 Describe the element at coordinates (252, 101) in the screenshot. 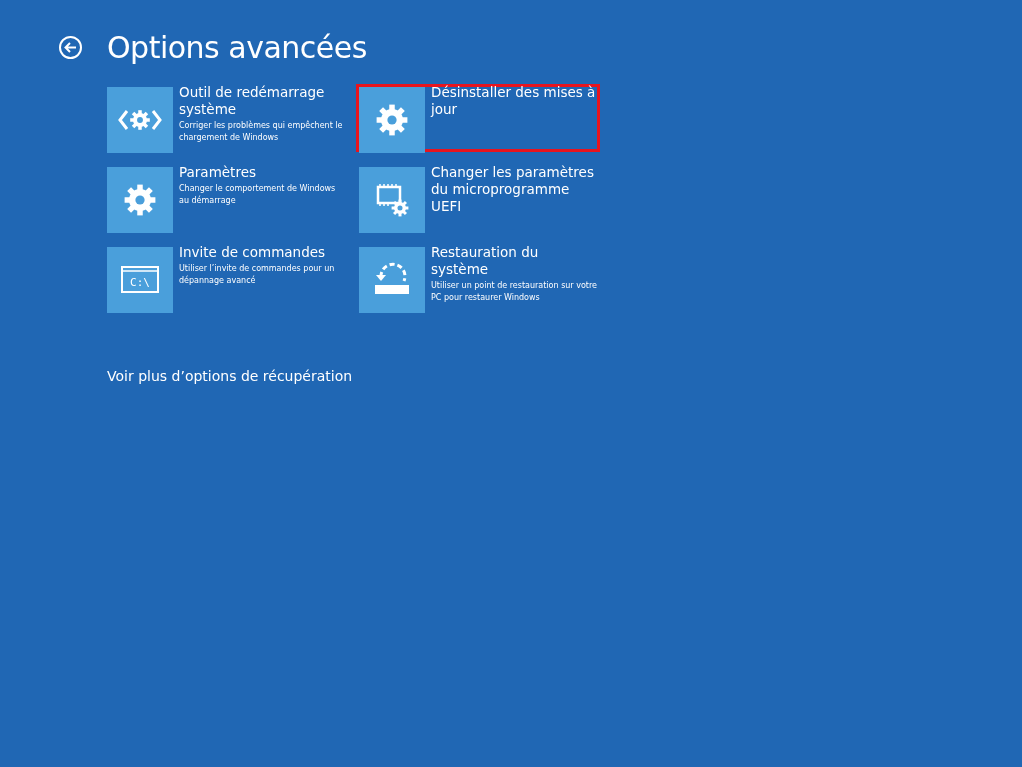

I see `option-title: Outil de redémarrage système` at that location.